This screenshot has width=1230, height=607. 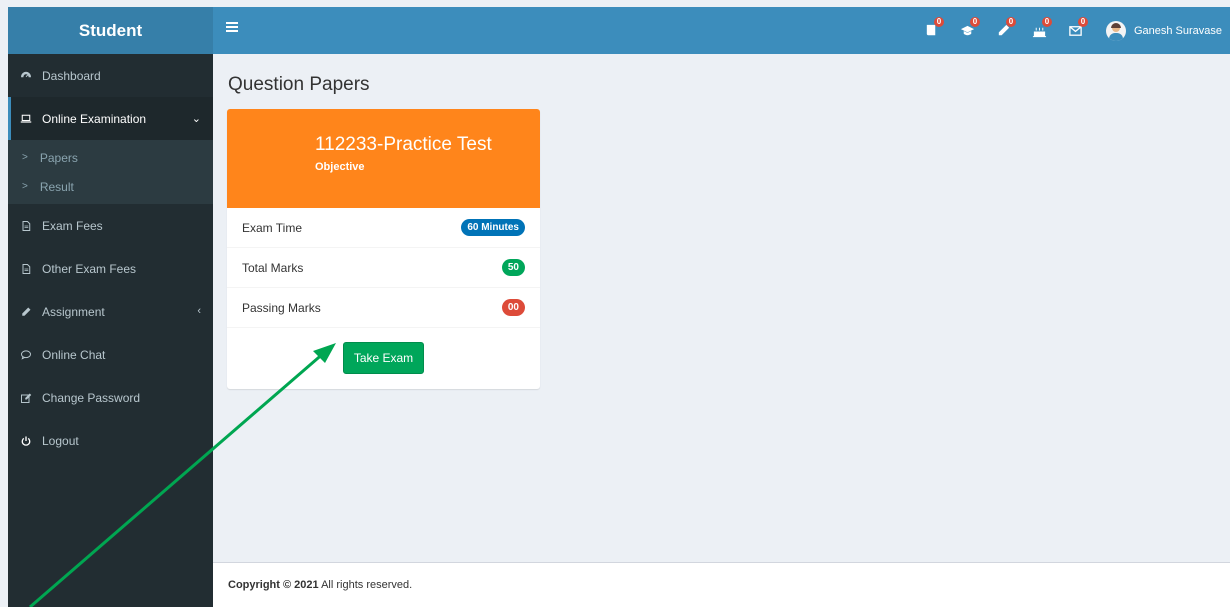 What do you see at coordinates (199, 311) in the screenshot?
I see `chevron-left-icon: ‹` at bounding box center [199, 311].